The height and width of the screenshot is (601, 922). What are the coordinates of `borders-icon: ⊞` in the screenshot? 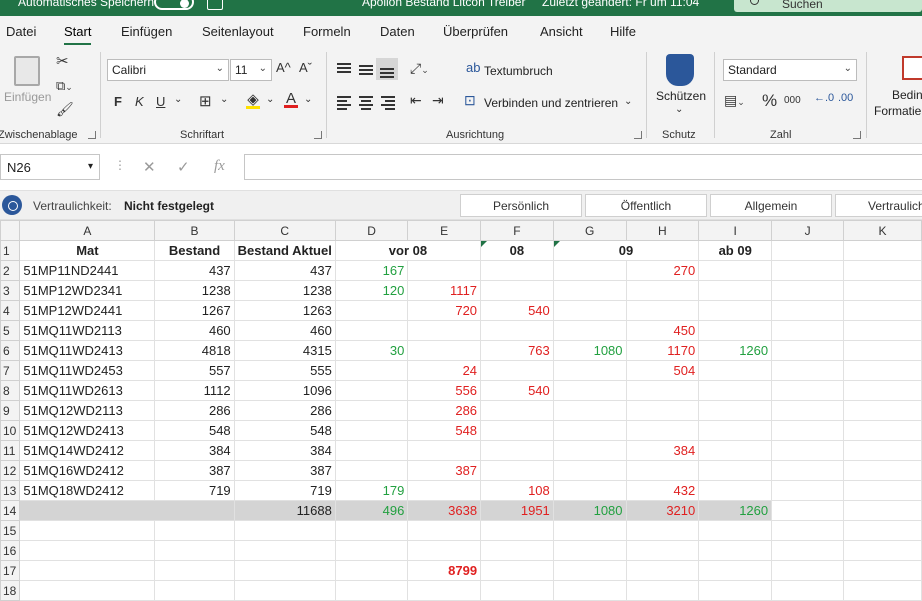 It's located at (205, 101).